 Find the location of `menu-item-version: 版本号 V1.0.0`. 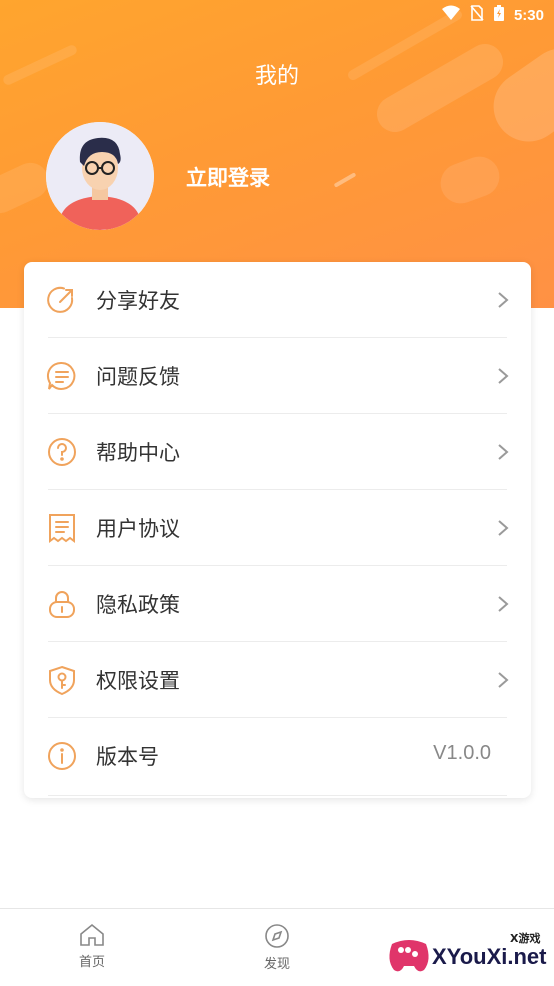

menu-item-version: 版本号 V1.0.0 is located at coordinates (277, 756).